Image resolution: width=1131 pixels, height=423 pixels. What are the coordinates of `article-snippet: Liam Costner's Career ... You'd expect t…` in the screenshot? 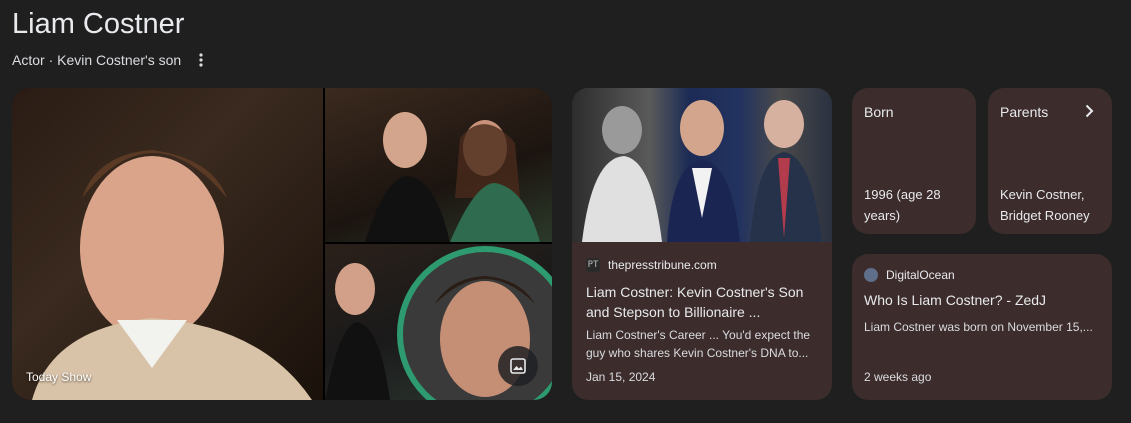 It's located at (698, 344).